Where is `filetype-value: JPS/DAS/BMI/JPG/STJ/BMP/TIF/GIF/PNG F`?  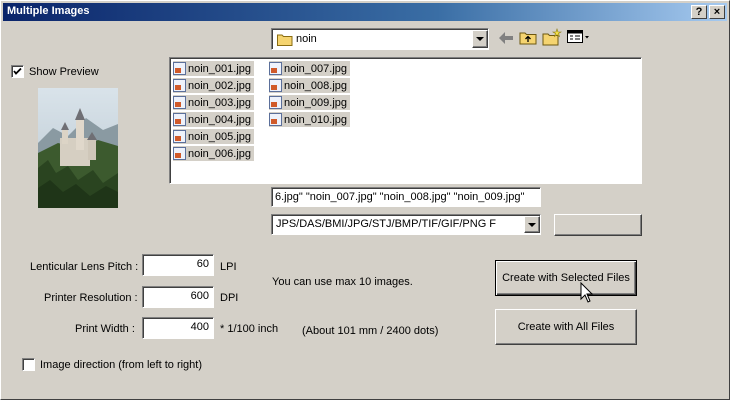
filetype-value: JPS/DAS/BMI/JPG/STJ/BMP/TIF/GIF/PNG F is located at coordinates (386, 224).